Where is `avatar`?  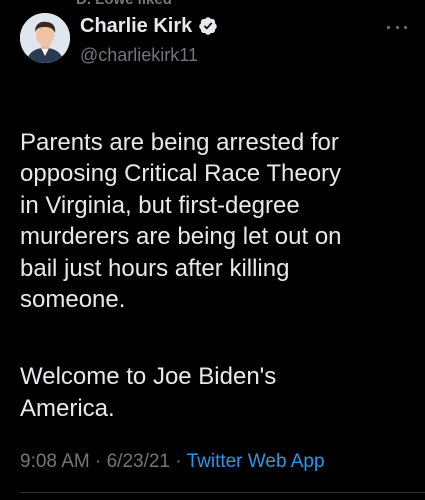 avatar is located at coordinates (45, 38).